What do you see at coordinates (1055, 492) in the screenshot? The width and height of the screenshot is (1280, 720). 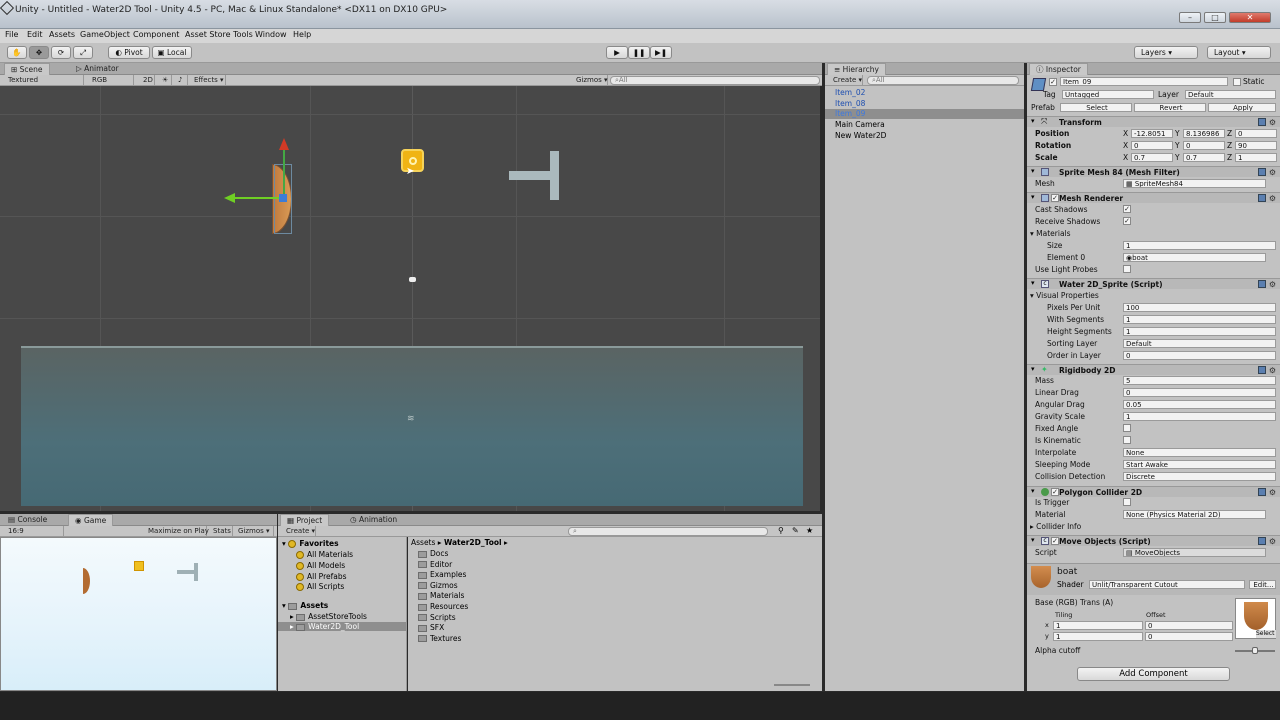 I see `collider-enabled-checkbox: ✓` at bounding box center [1055, 492].